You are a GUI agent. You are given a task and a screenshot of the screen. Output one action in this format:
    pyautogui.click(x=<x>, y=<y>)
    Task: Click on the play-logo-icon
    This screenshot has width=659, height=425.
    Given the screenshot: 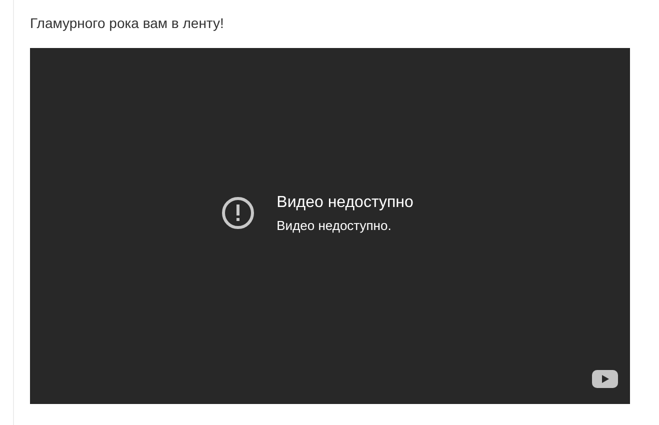 What is the action you would take?
    pyautogui.click(x=605, y=379)
    